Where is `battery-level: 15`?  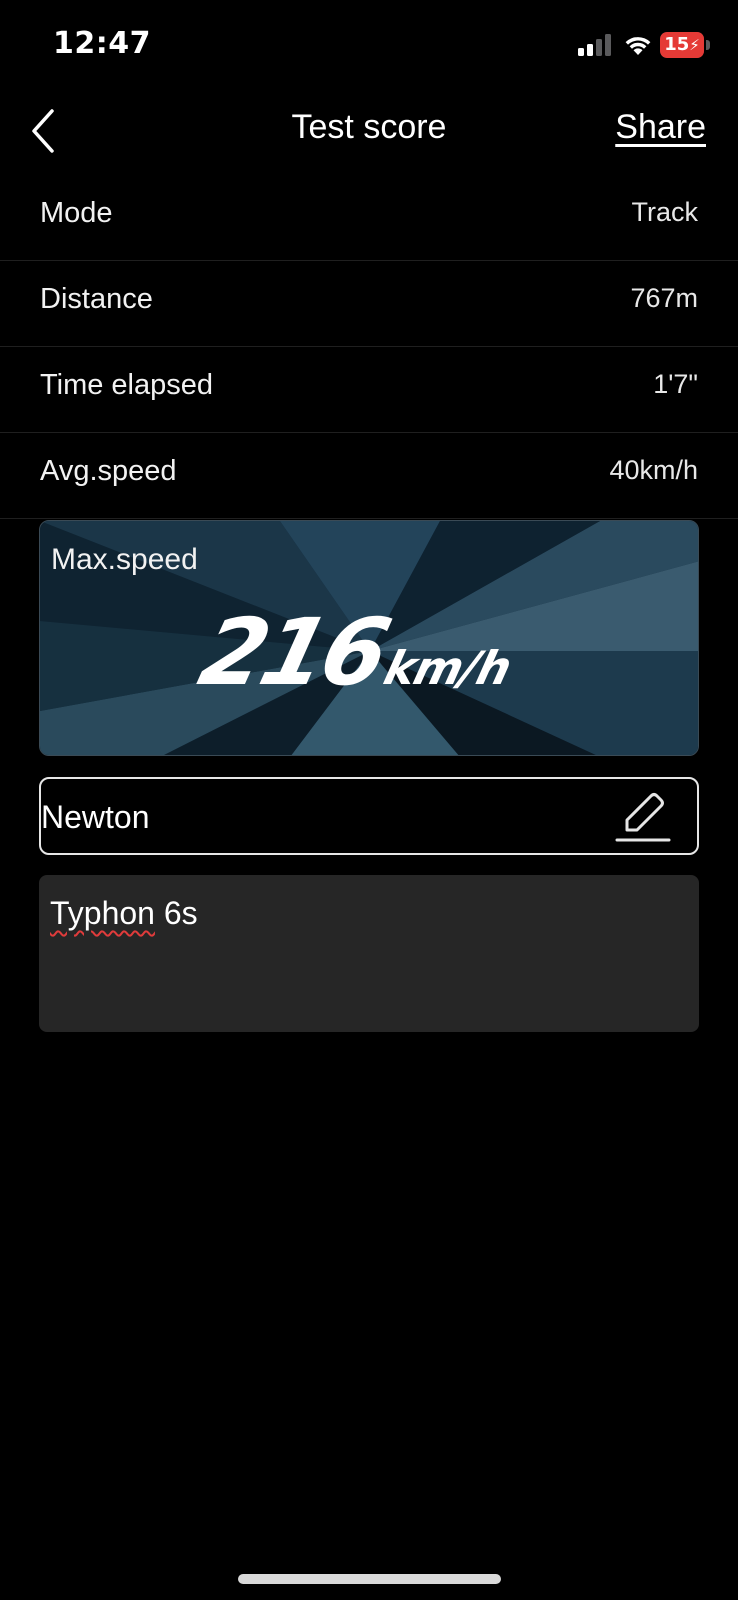 battery-level: 15 is located at coordinates (677, 44).